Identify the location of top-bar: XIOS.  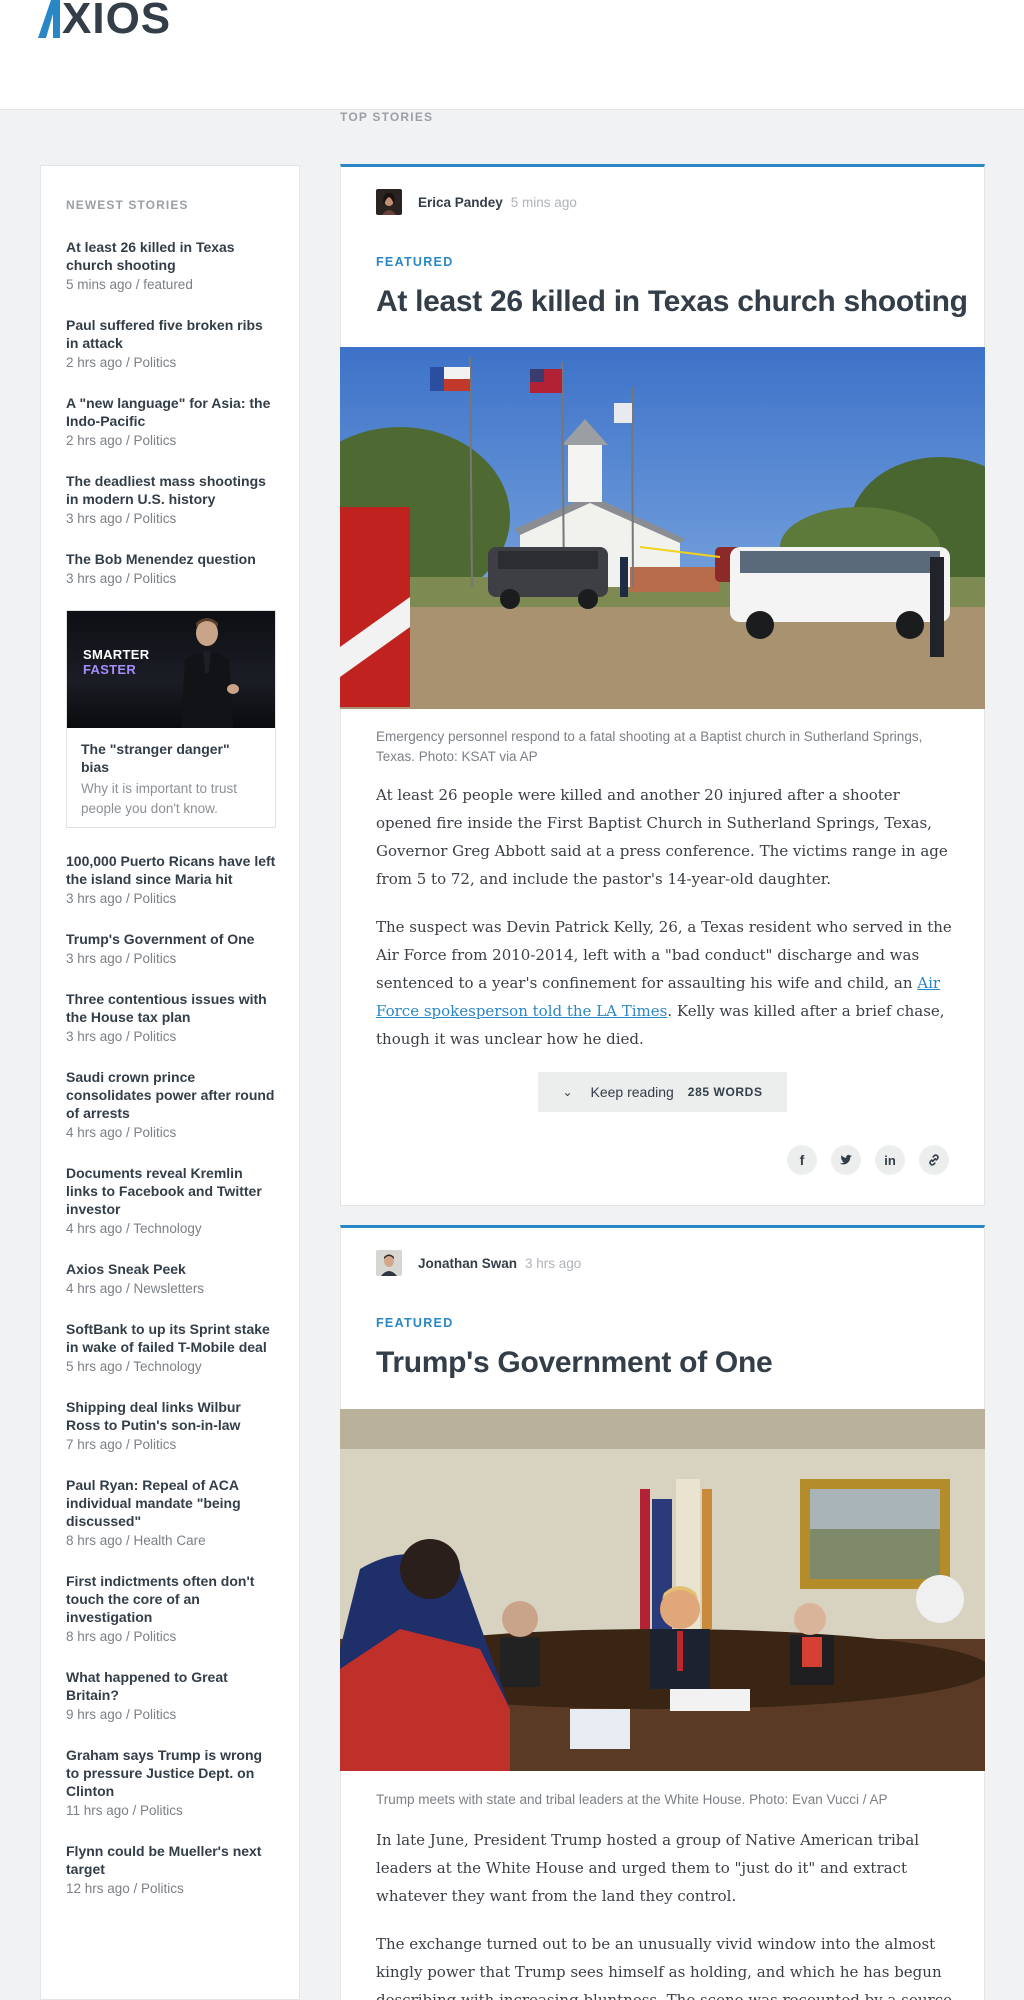
(512, 55).